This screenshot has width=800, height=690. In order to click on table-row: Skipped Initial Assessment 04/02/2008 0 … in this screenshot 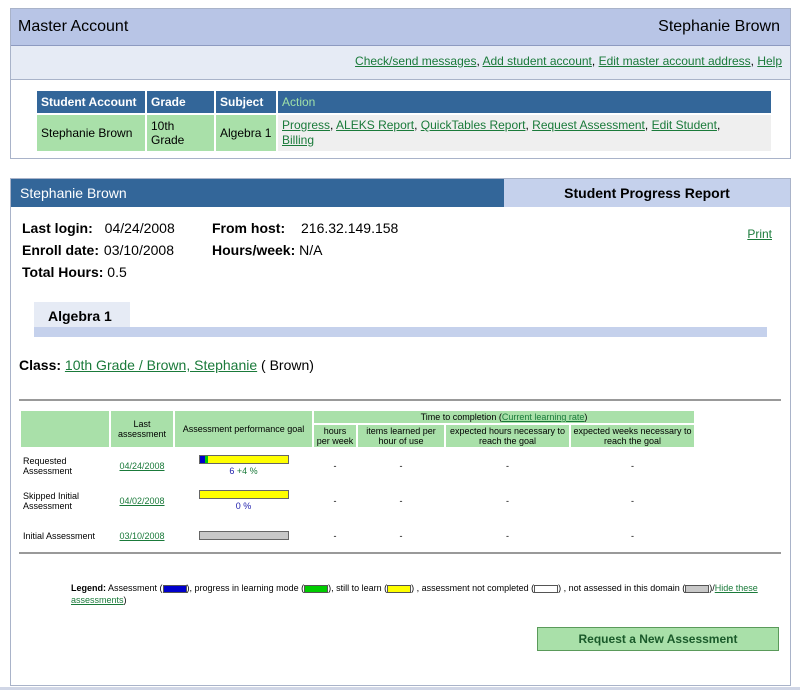, I will do `click(357, 500)`.